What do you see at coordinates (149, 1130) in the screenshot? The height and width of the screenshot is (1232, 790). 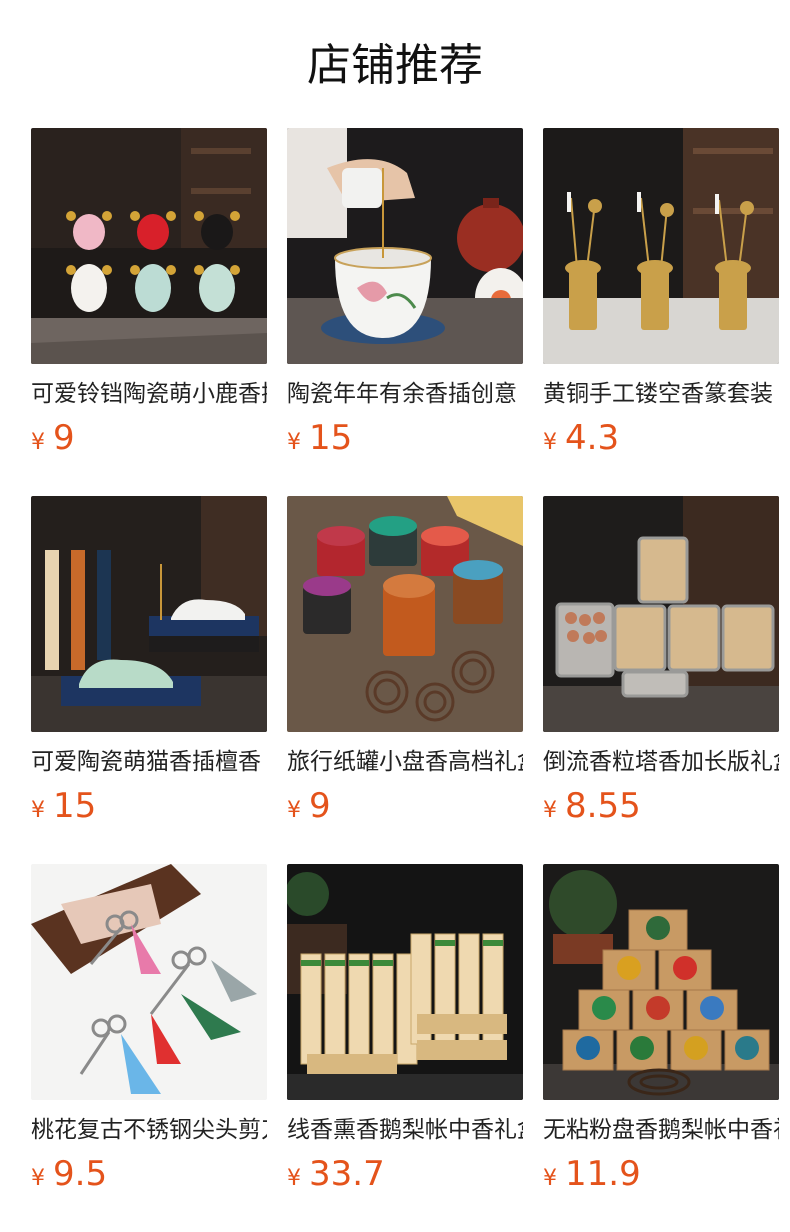 I see `product-name: 桃花复古不锈钢尖头剪刀` at bounding box center [149, 1130].